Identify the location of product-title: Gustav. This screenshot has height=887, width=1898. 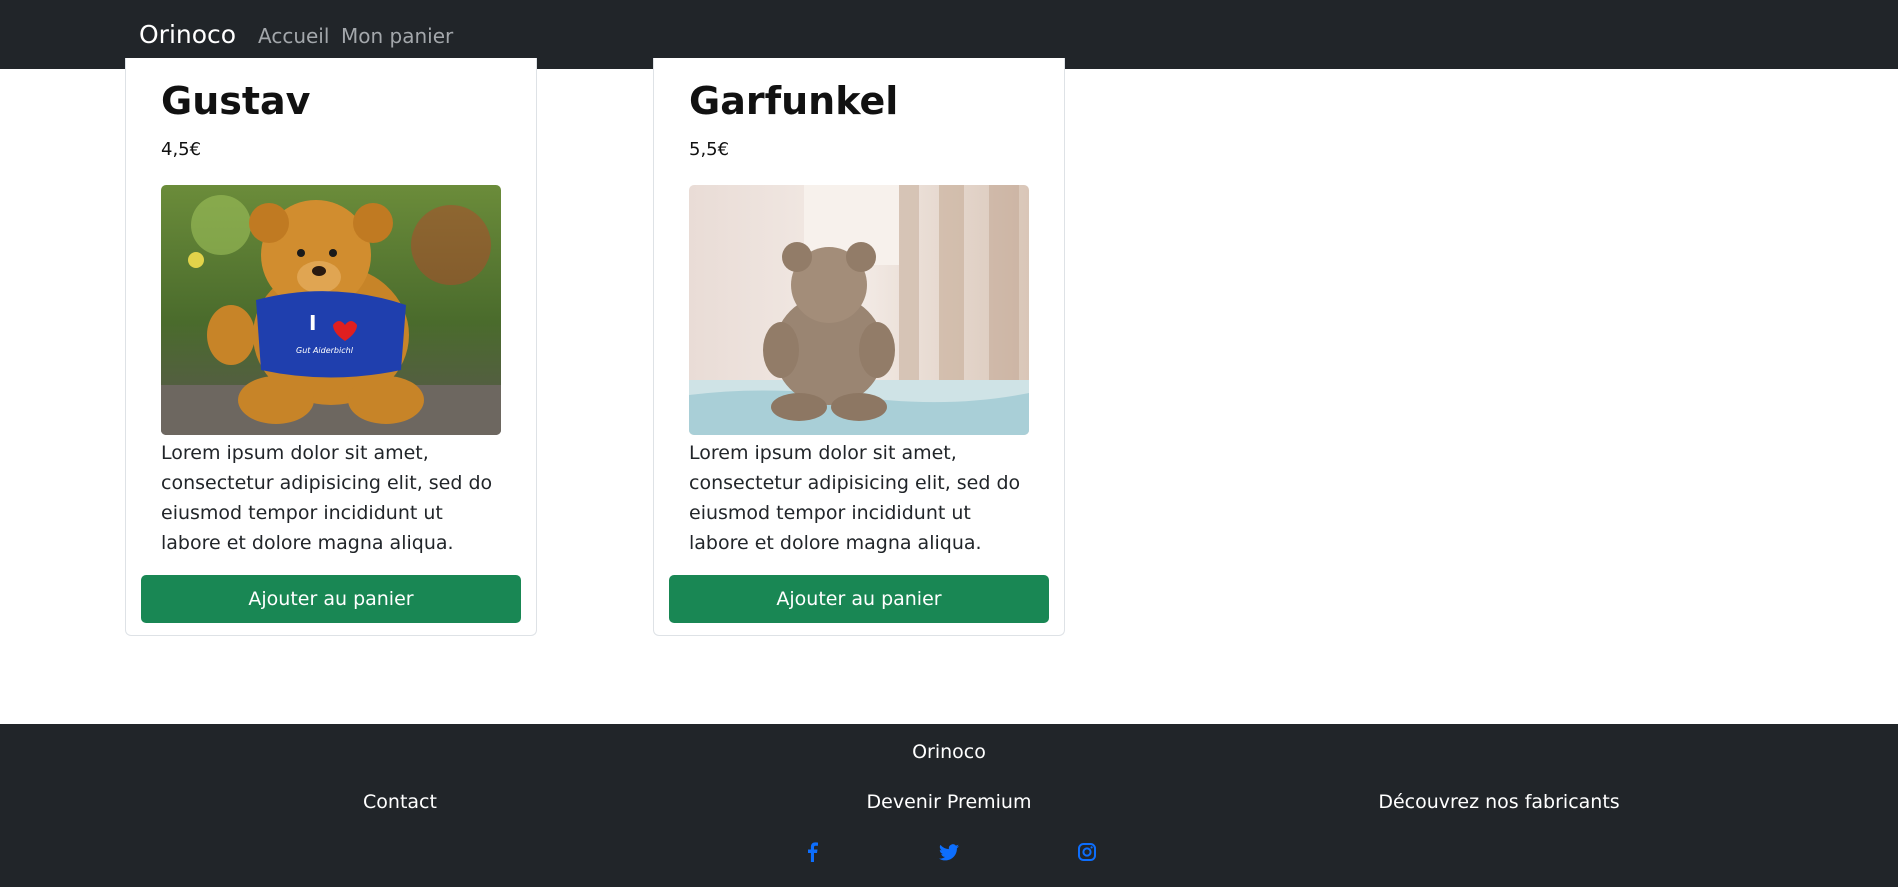
(236, 101).